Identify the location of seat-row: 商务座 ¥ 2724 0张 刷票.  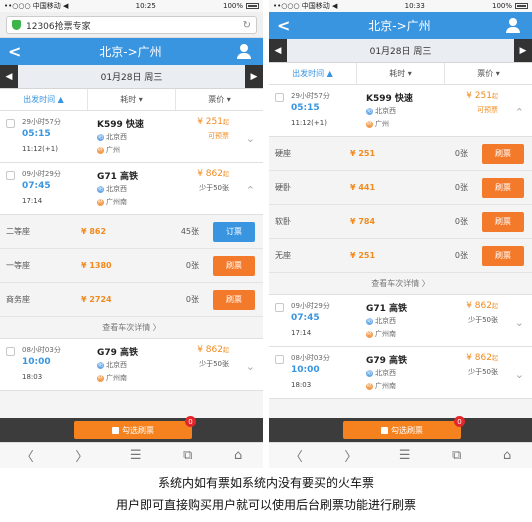
(131, 300).